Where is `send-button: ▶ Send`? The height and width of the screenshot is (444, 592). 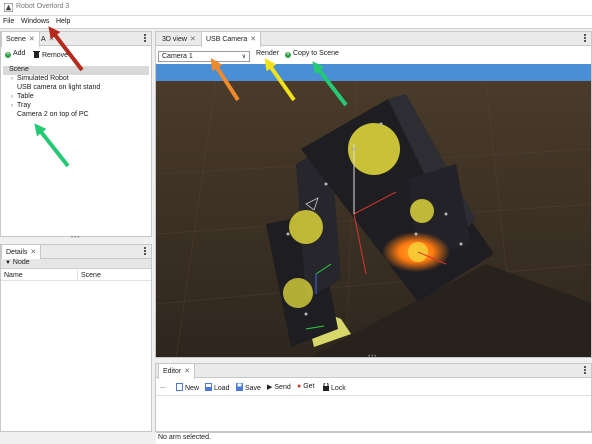 send-button: ▶ Send is located at coordinates (279, 387).